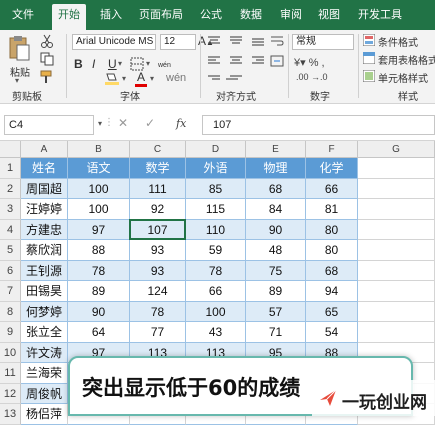  What do you see at coordinates (323, 42) in the screenshot?
I see `number-format-select: 常规` at bounding box center [323, 42].